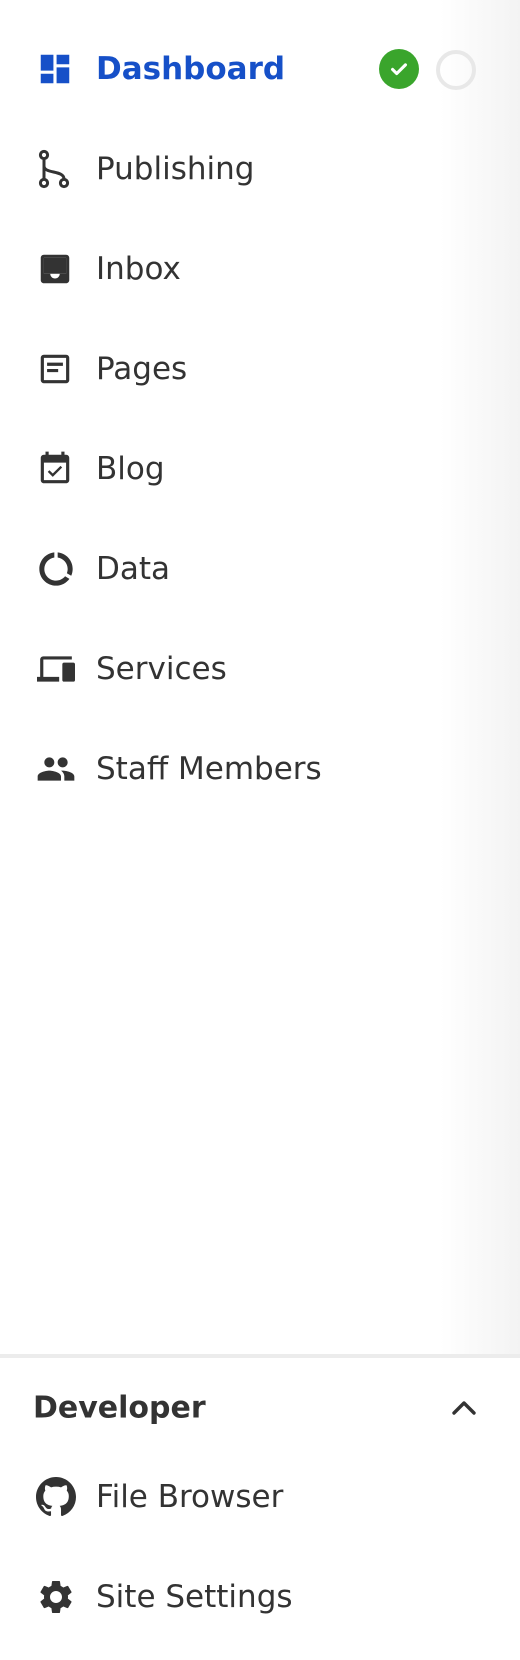 The height and width of the screenshot is (1660, 520). I want to click on nav-item-label: File Browser, so click(190, 1497).